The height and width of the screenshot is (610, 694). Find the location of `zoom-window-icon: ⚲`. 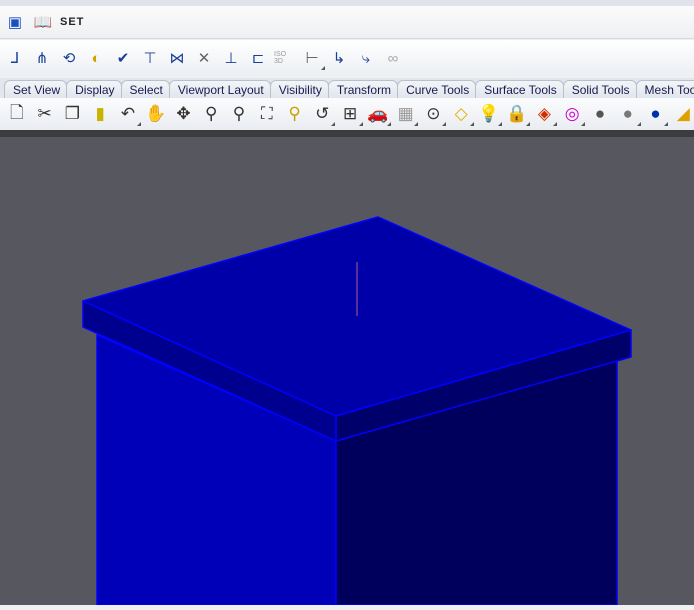

zoom-window-icon: ⚲ is located at coordinates (239, 114).